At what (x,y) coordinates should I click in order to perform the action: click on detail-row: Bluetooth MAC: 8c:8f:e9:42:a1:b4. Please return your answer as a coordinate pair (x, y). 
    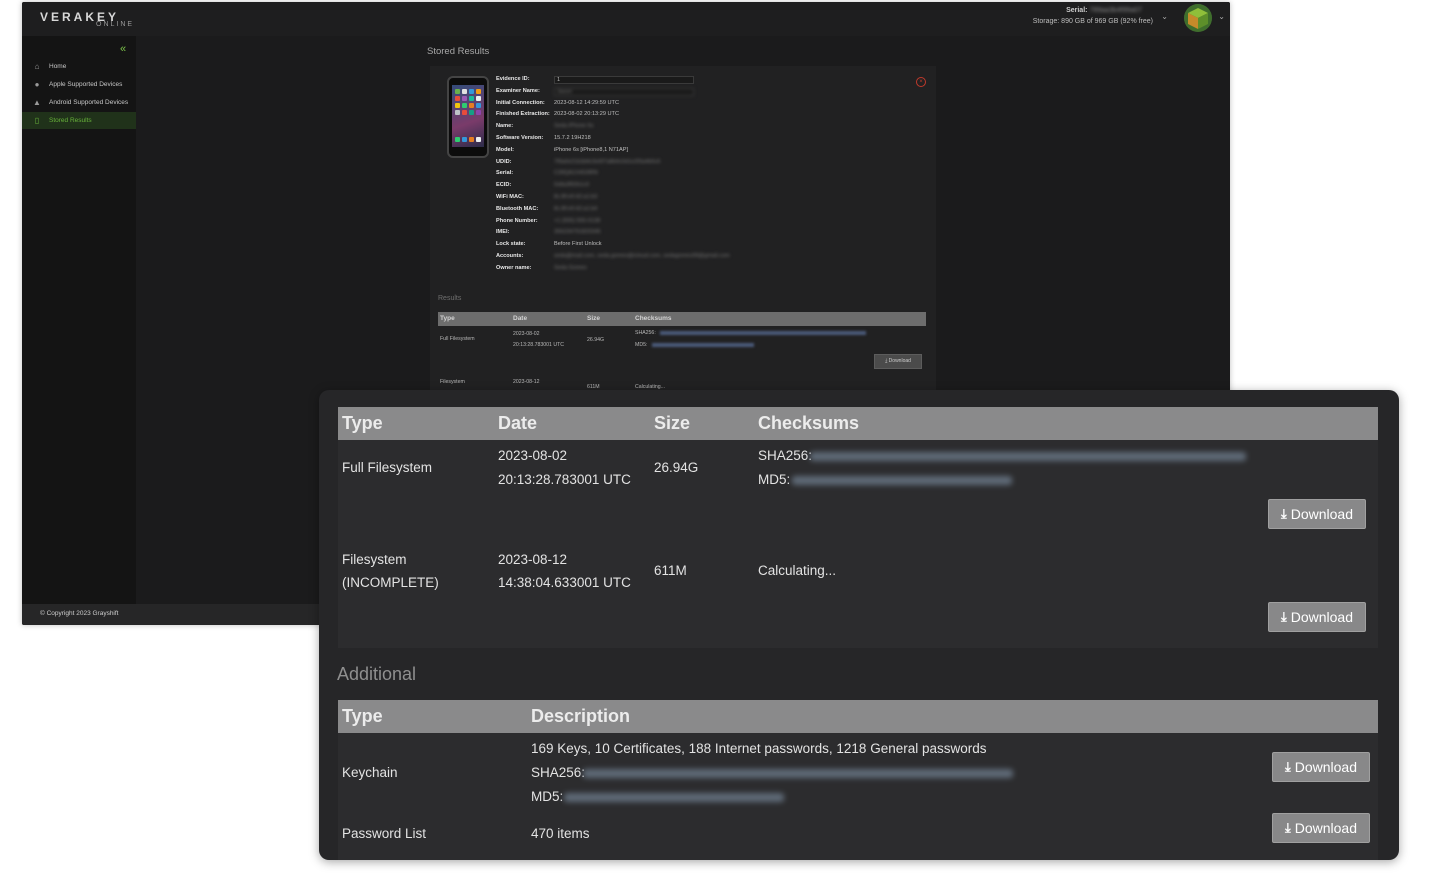
    Looking at the image, I should click on (546, 211).